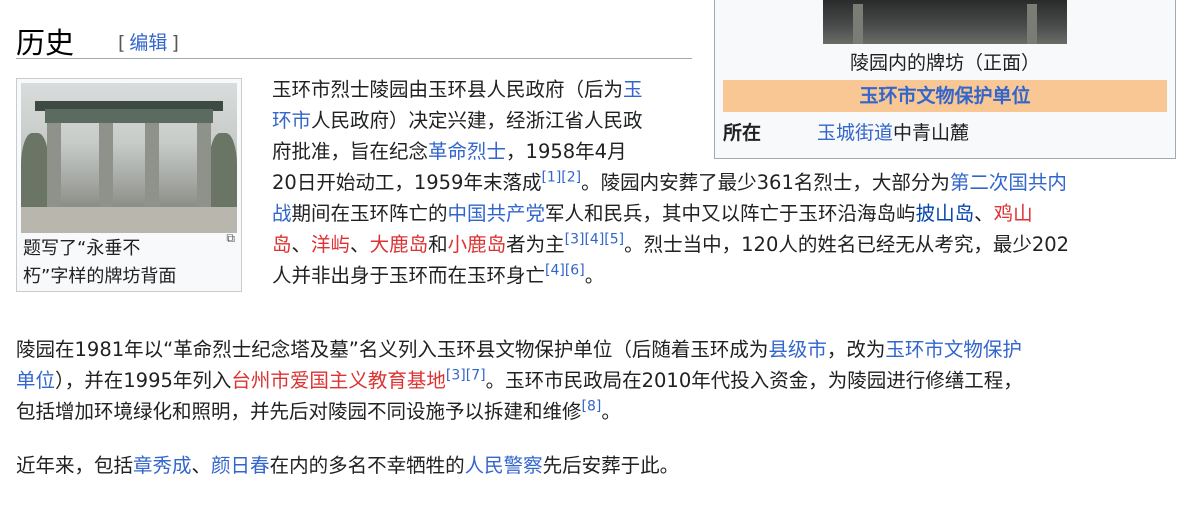  What do you see at coordinates (953, 349) in the screenshot?
I see `link-heritage-unit: 玉环市文物保护` at bounding box center [953, 349].